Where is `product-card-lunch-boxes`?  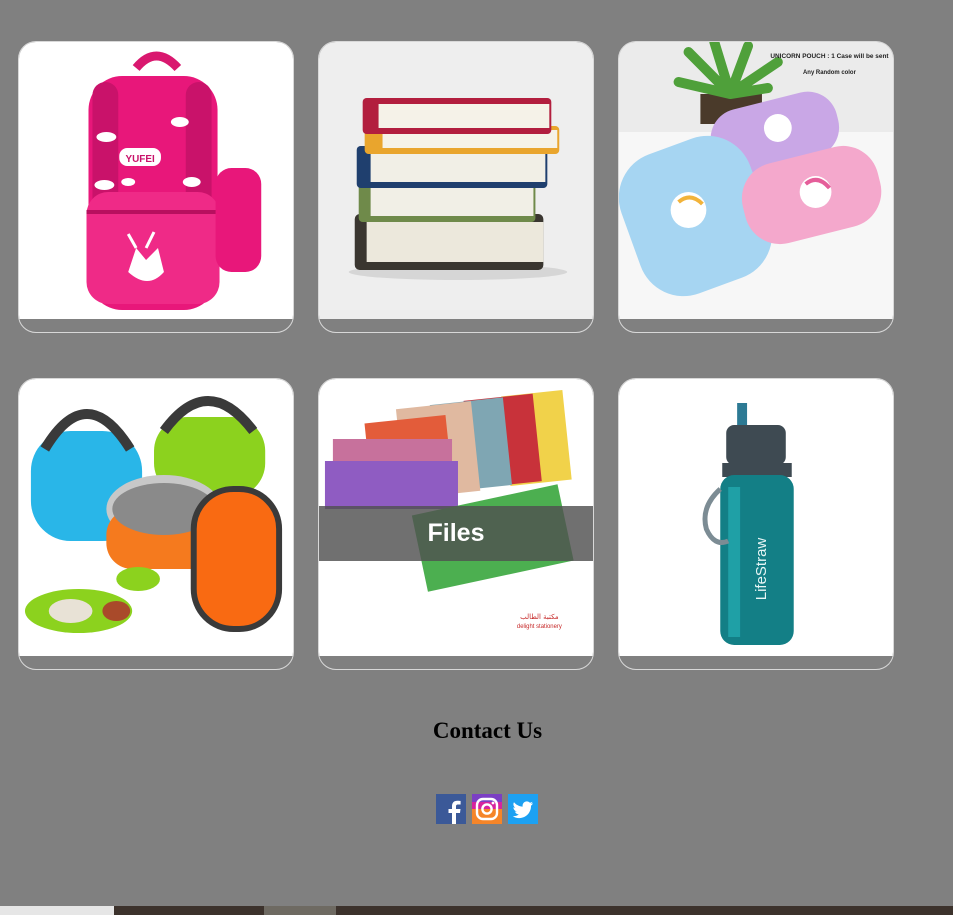 product-card-lunch-boxes is located at coordinates (156, 524).